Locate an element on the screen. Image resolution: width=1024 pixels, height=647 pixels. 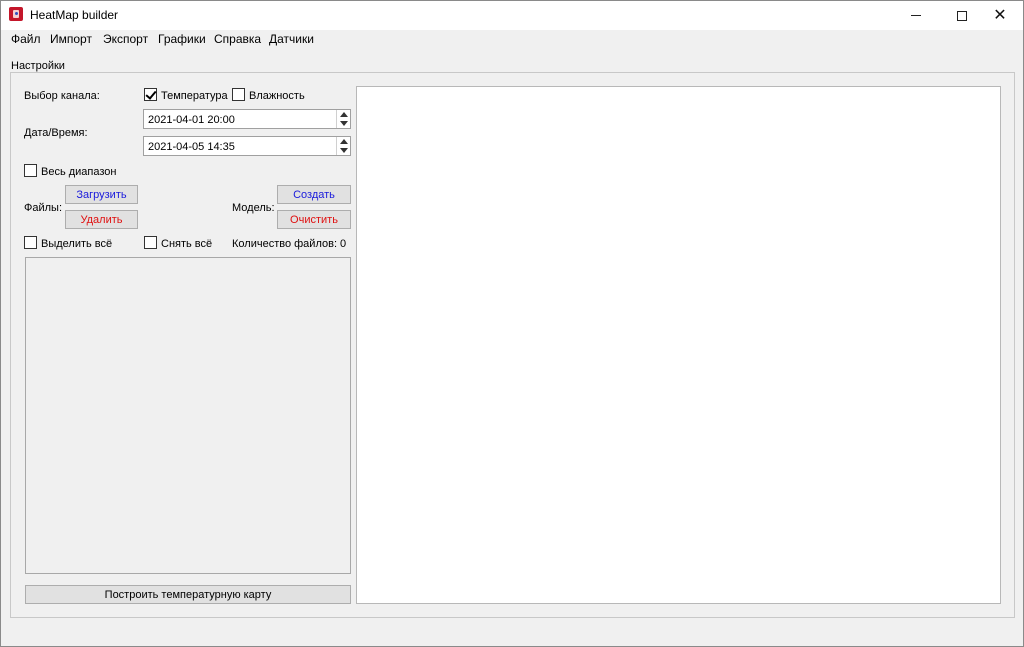
select-all-checkbox is located at coordinates (30, 242).